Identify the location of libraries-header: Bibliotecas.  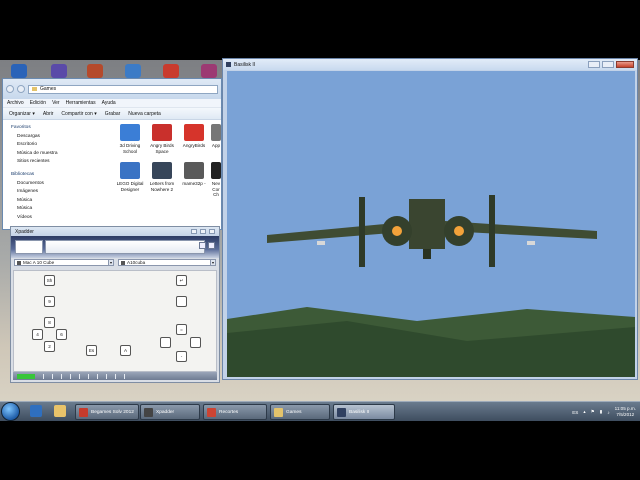
(58, 175).